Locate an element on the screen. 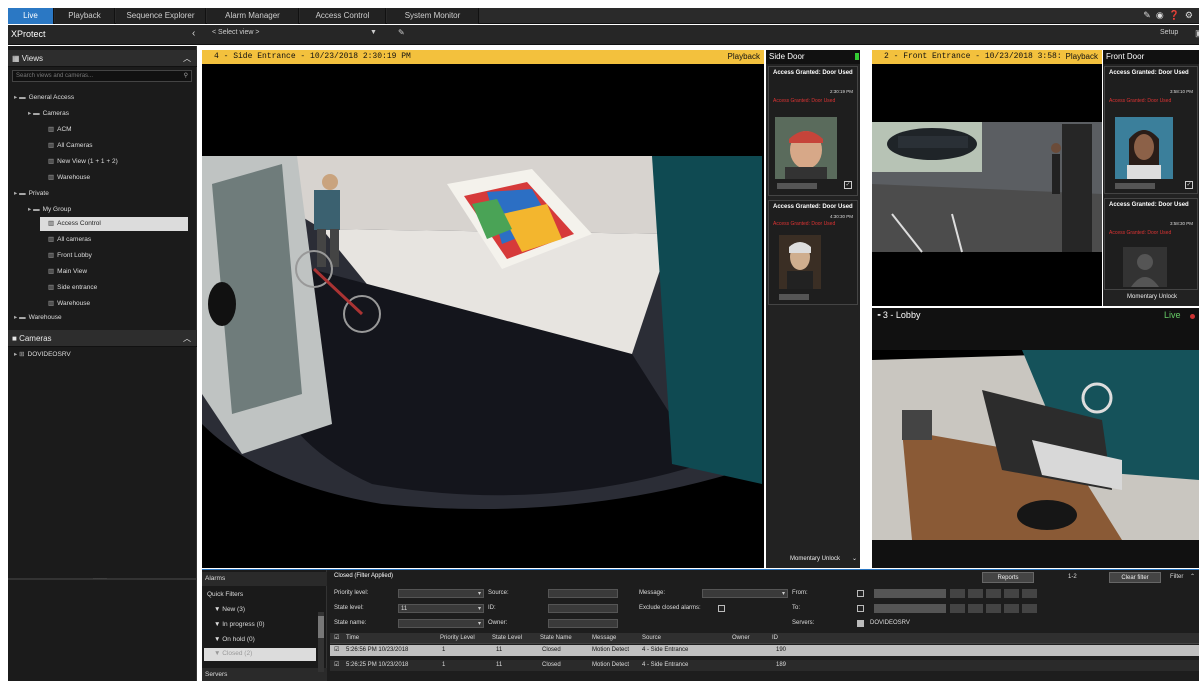 The image size is (1199, 681). chevron-up-icon: ⌃ is located at coordinates (1192, 576).